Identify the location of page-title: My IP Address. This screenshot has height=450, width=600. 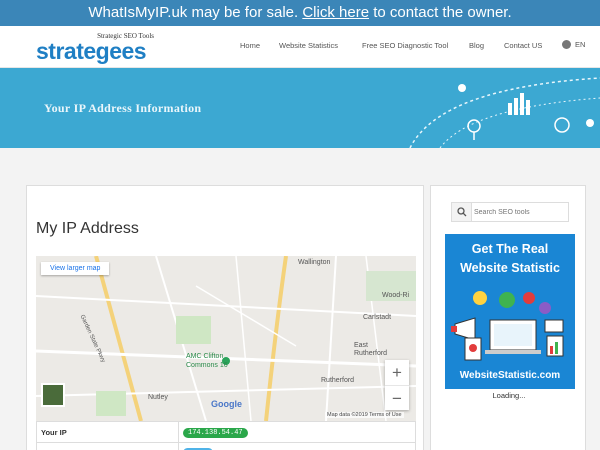
(87, 228).